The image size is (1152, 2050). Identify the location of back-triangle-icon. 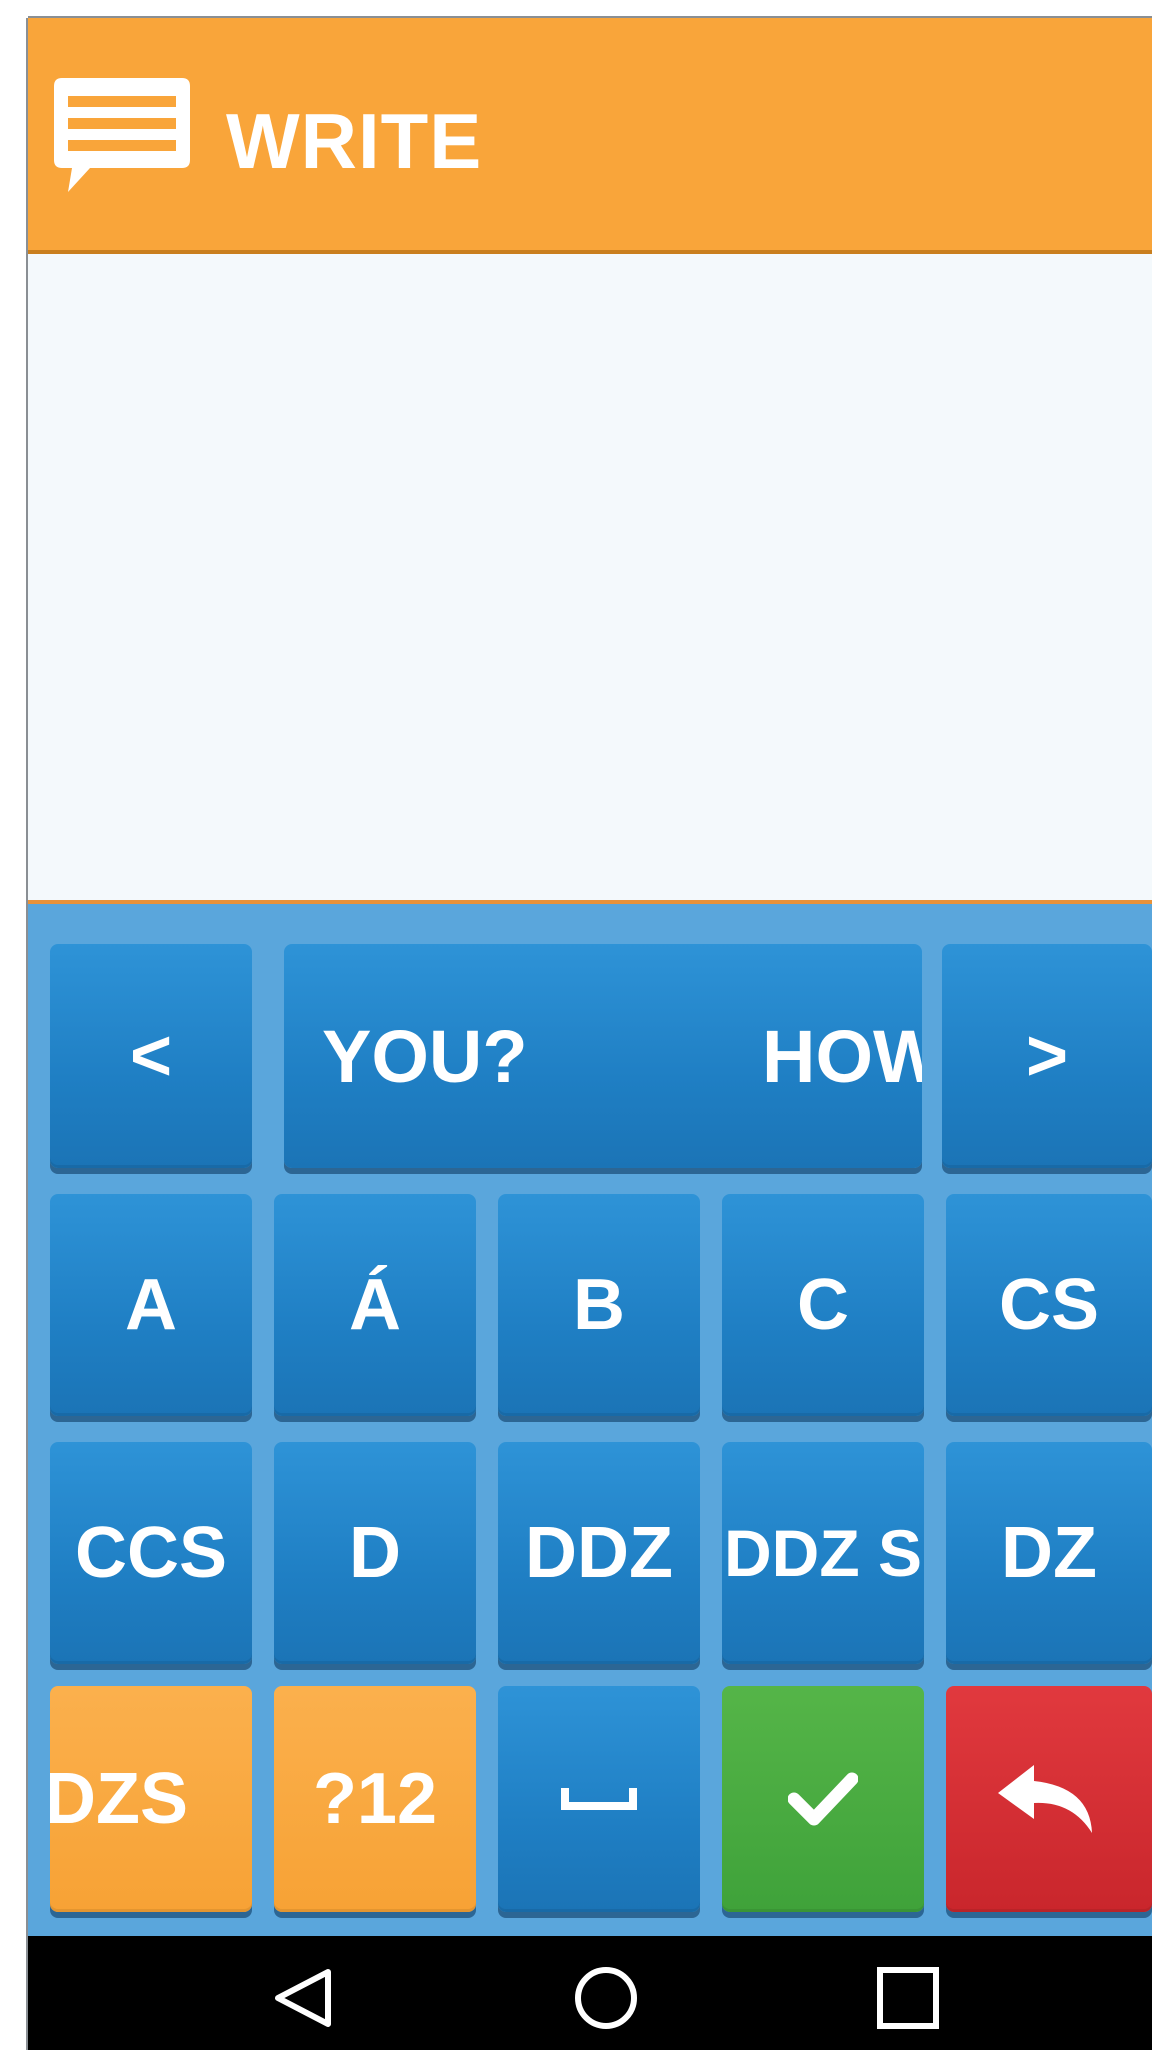
(304, 1998).